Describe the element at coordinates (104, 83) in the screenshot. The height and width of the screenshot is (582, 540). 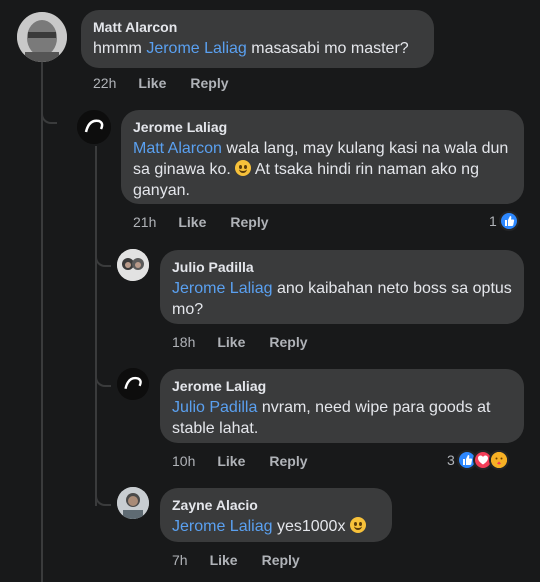
I see `timestamp: 22h` at that location.